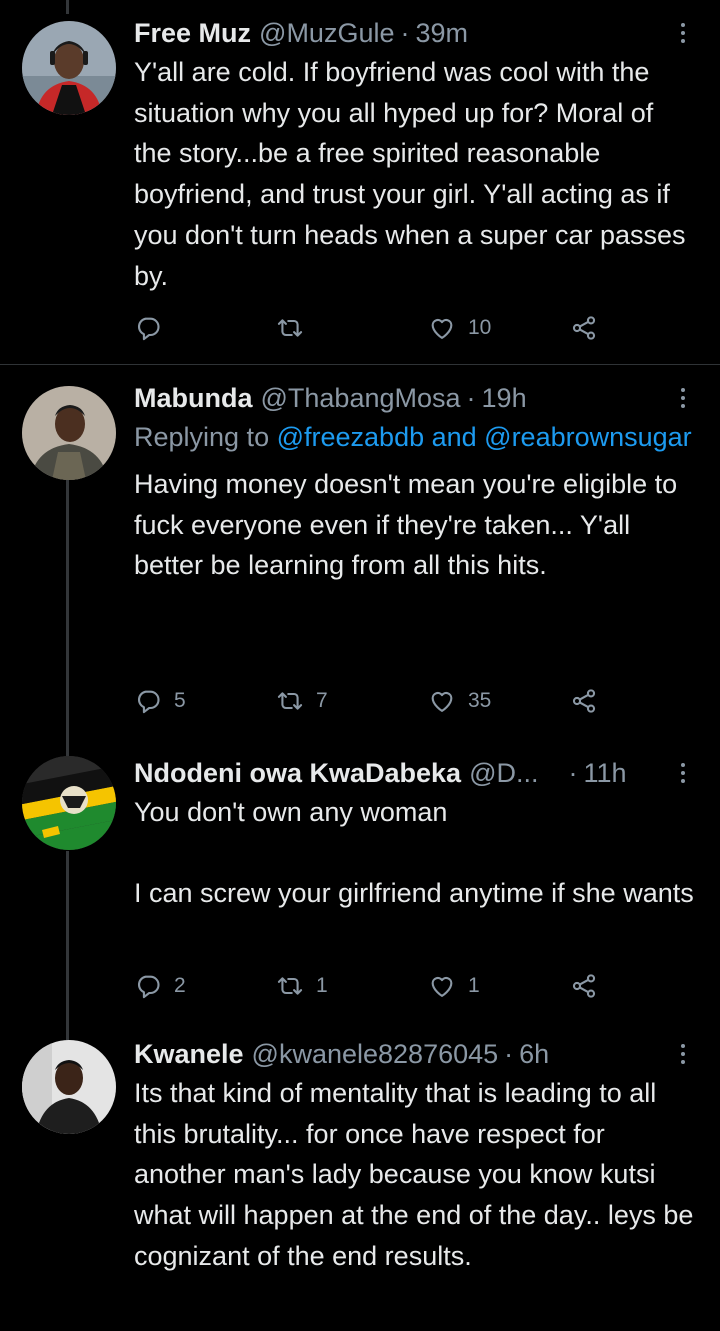 This screenshot has height=1331, width=720. I want to click on replying-label: Replying to, so click(202, 437).